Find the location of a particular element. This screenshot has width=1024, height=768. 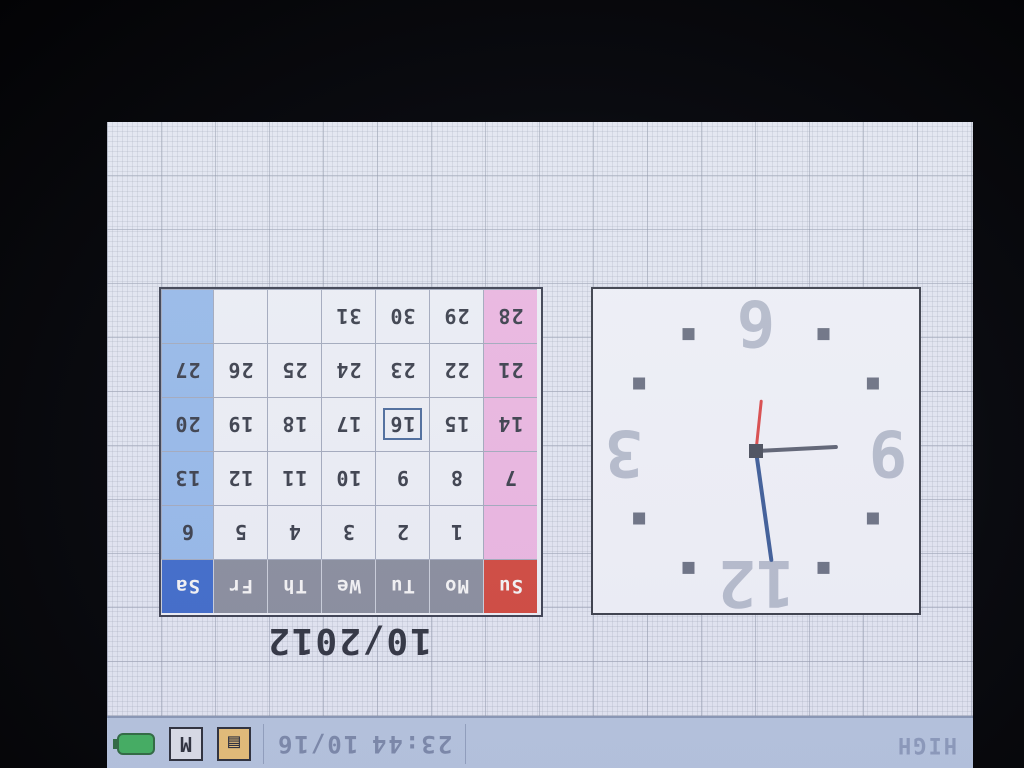

calendar-day: 13 is located at coordinates (187, 478).